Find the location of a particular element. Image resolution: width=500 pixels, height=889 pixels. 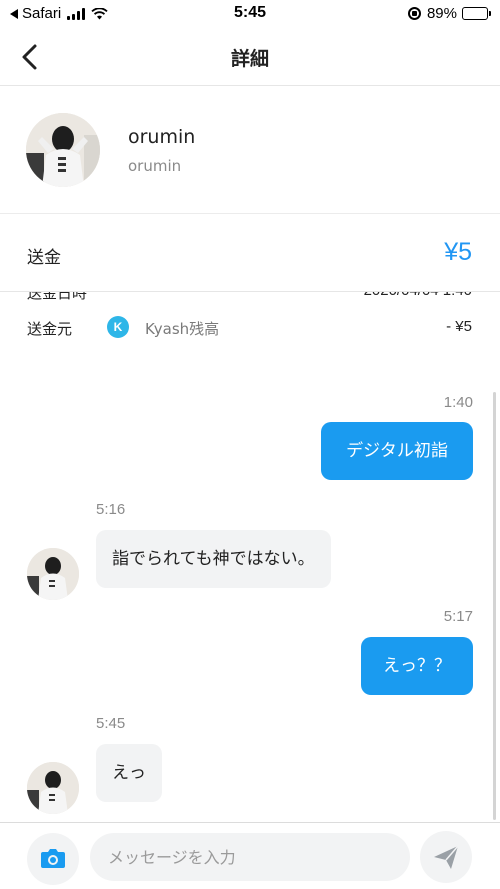

page-title: 詳細 is located at coordinates (249, 59).